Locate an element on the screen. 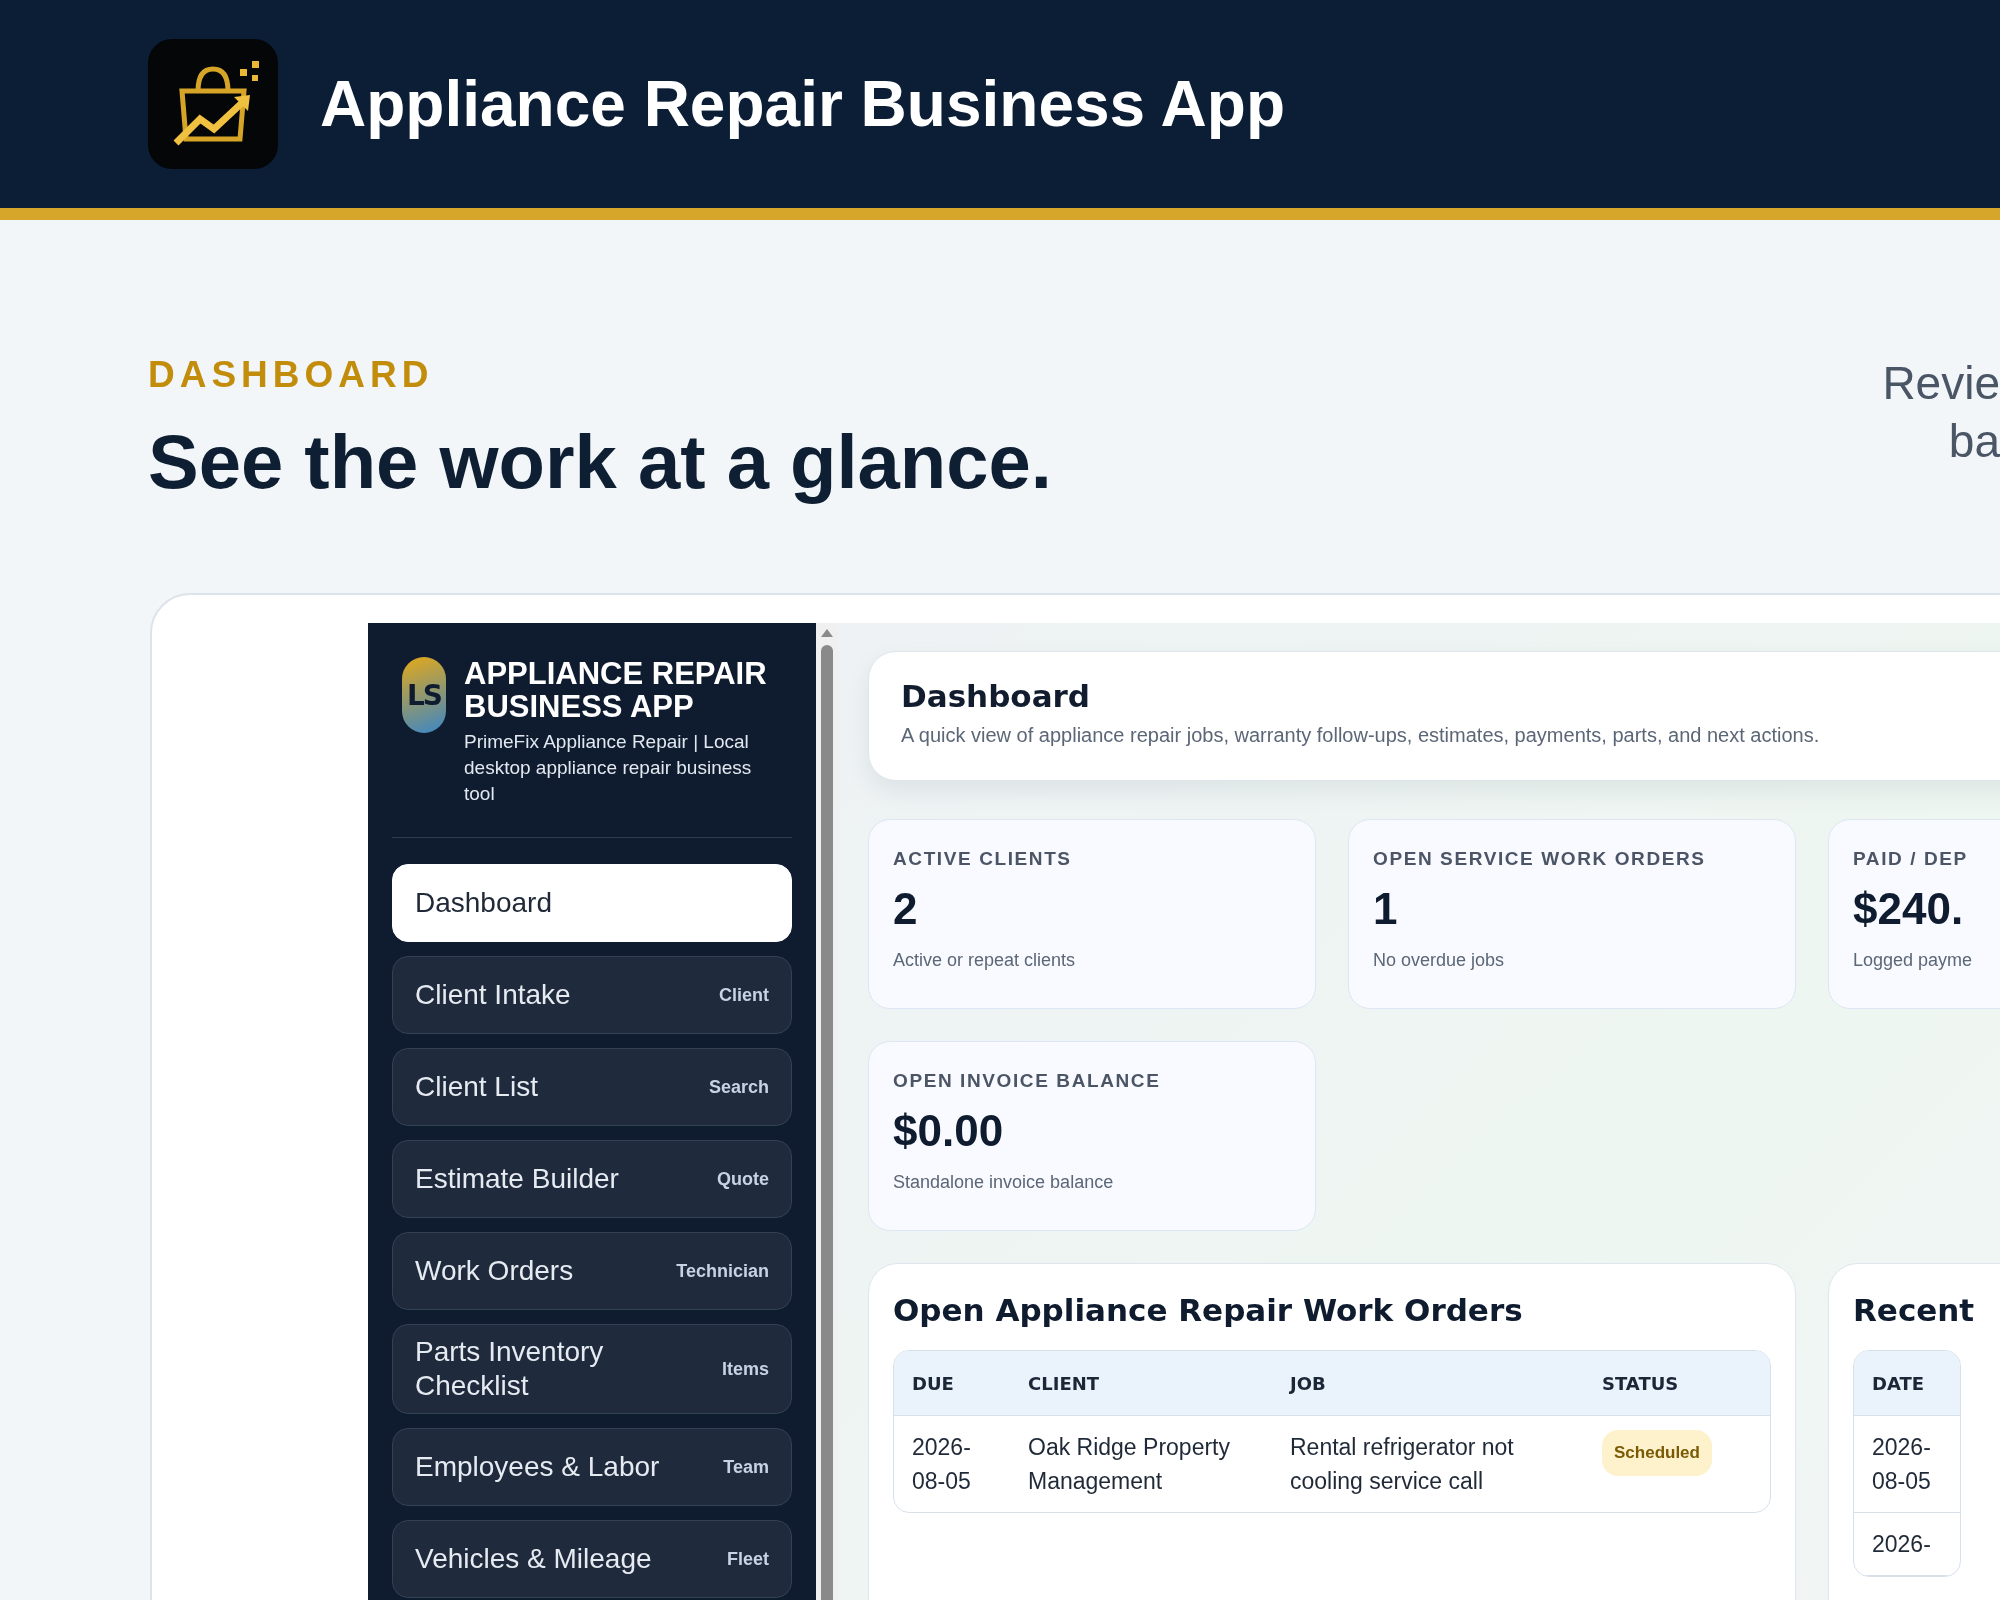 The image size is (2000, 1600). stat-label: OPEN SERVICE WORK ORDERS is located at coordinates (1540, 859).